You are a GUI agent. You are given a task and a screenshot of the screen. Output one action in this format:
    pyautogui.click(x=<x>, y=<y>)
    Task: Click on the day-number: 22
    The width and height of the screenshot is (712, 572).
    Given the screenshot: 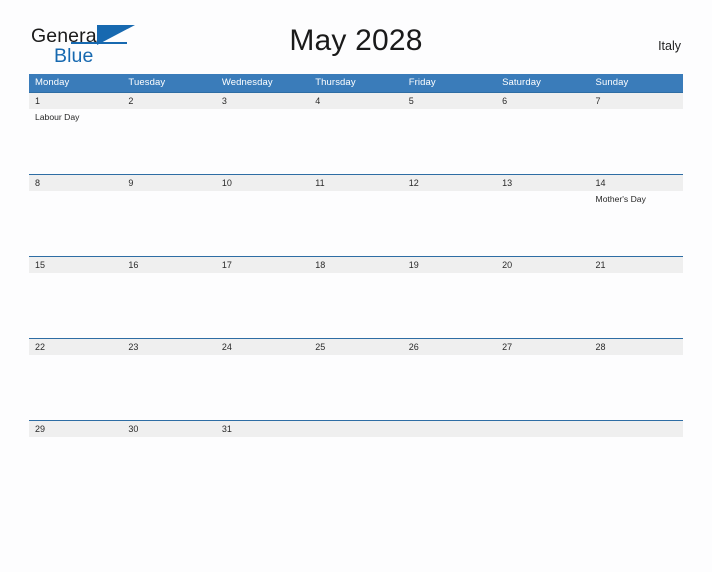 What is the action you would take?
    pyautogui.click(x=75, y=347)
    